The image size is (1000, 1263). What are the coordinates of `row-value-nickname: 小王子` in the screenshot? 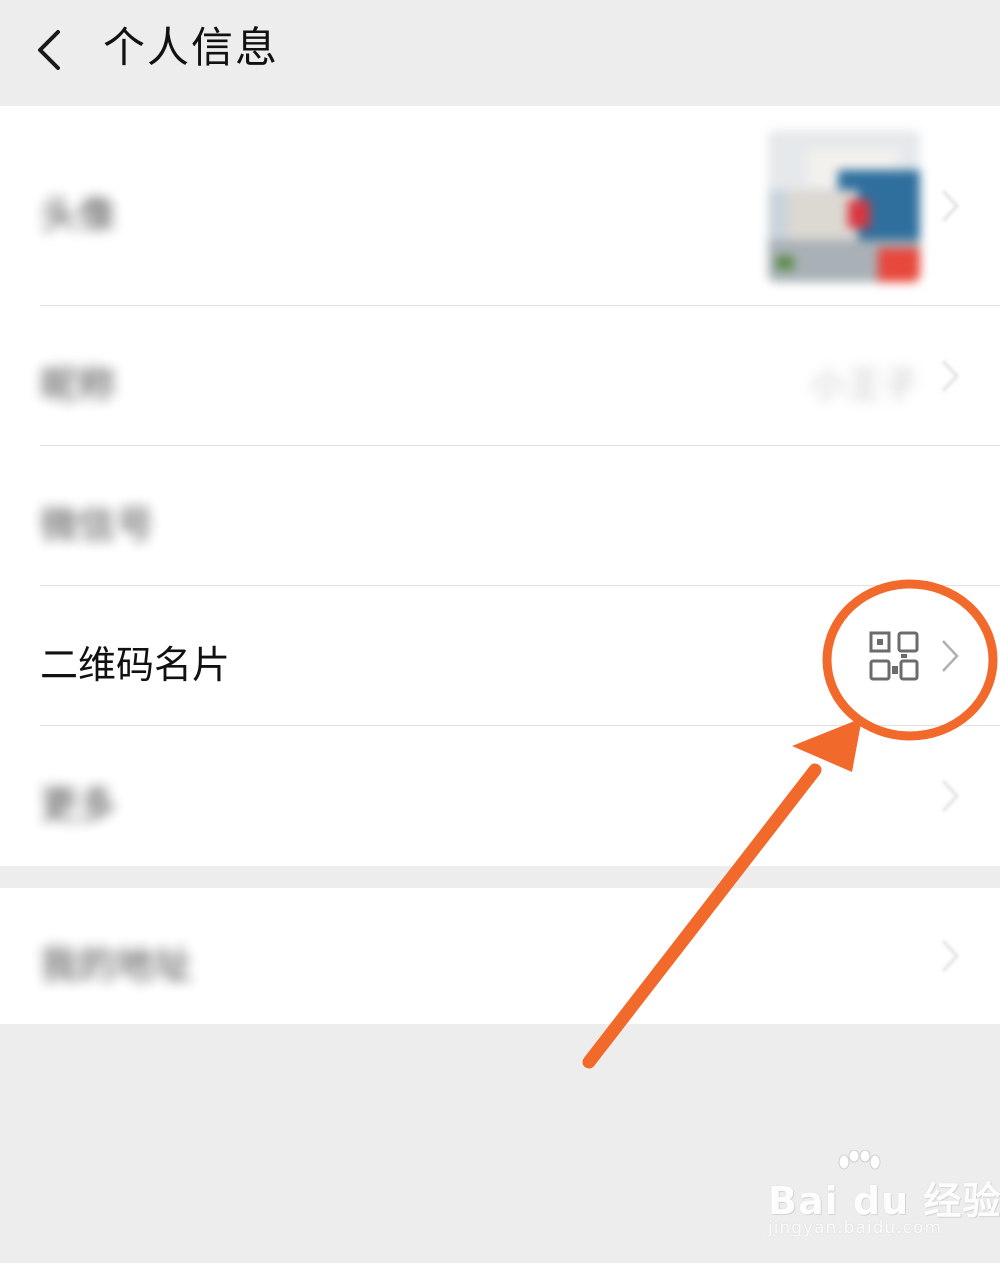 It's located at (863, 385).